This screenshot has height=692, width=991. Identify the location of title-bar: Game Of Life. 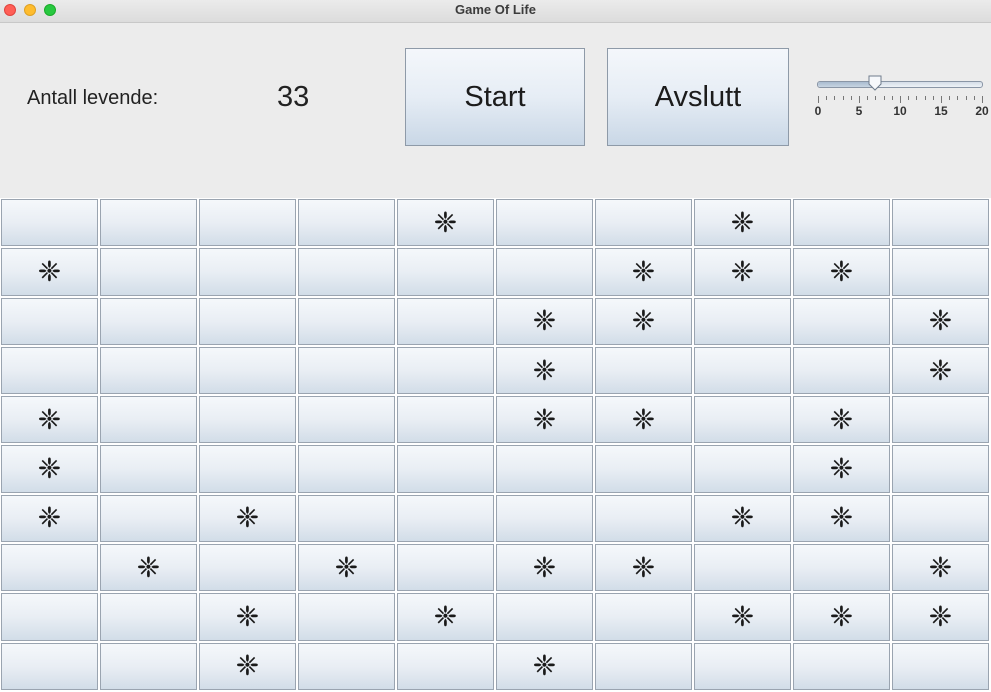
(495, 11).